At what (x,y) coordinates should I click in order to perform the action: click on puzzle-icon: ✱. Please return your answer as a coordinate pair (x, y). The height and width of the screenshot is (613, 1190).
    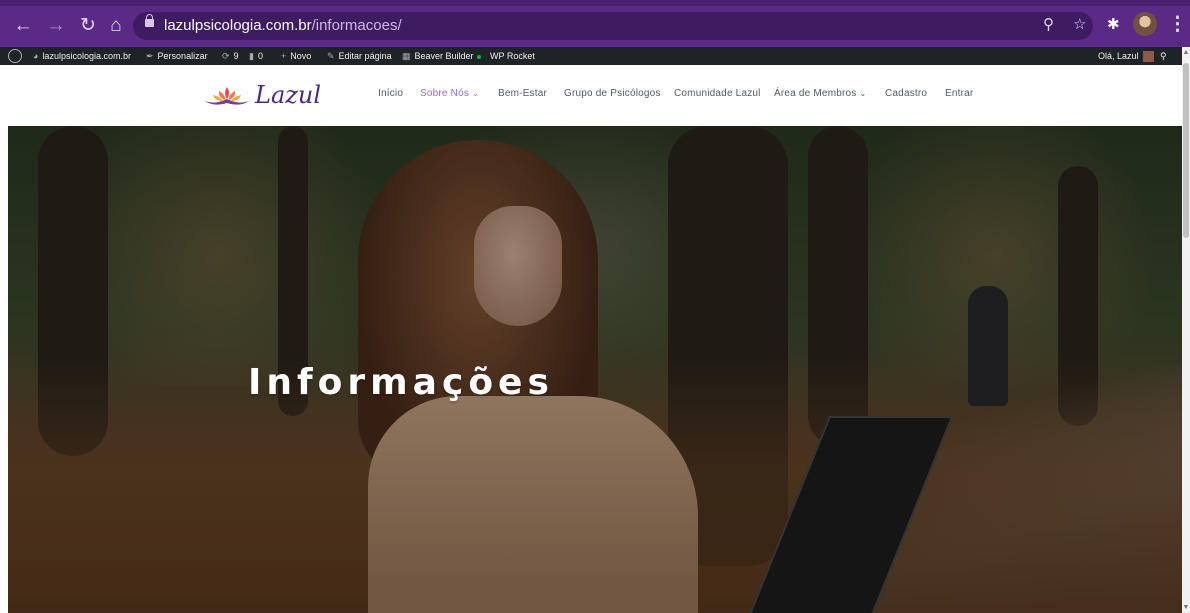
    Looking at the image, I should click on (1113, 25).